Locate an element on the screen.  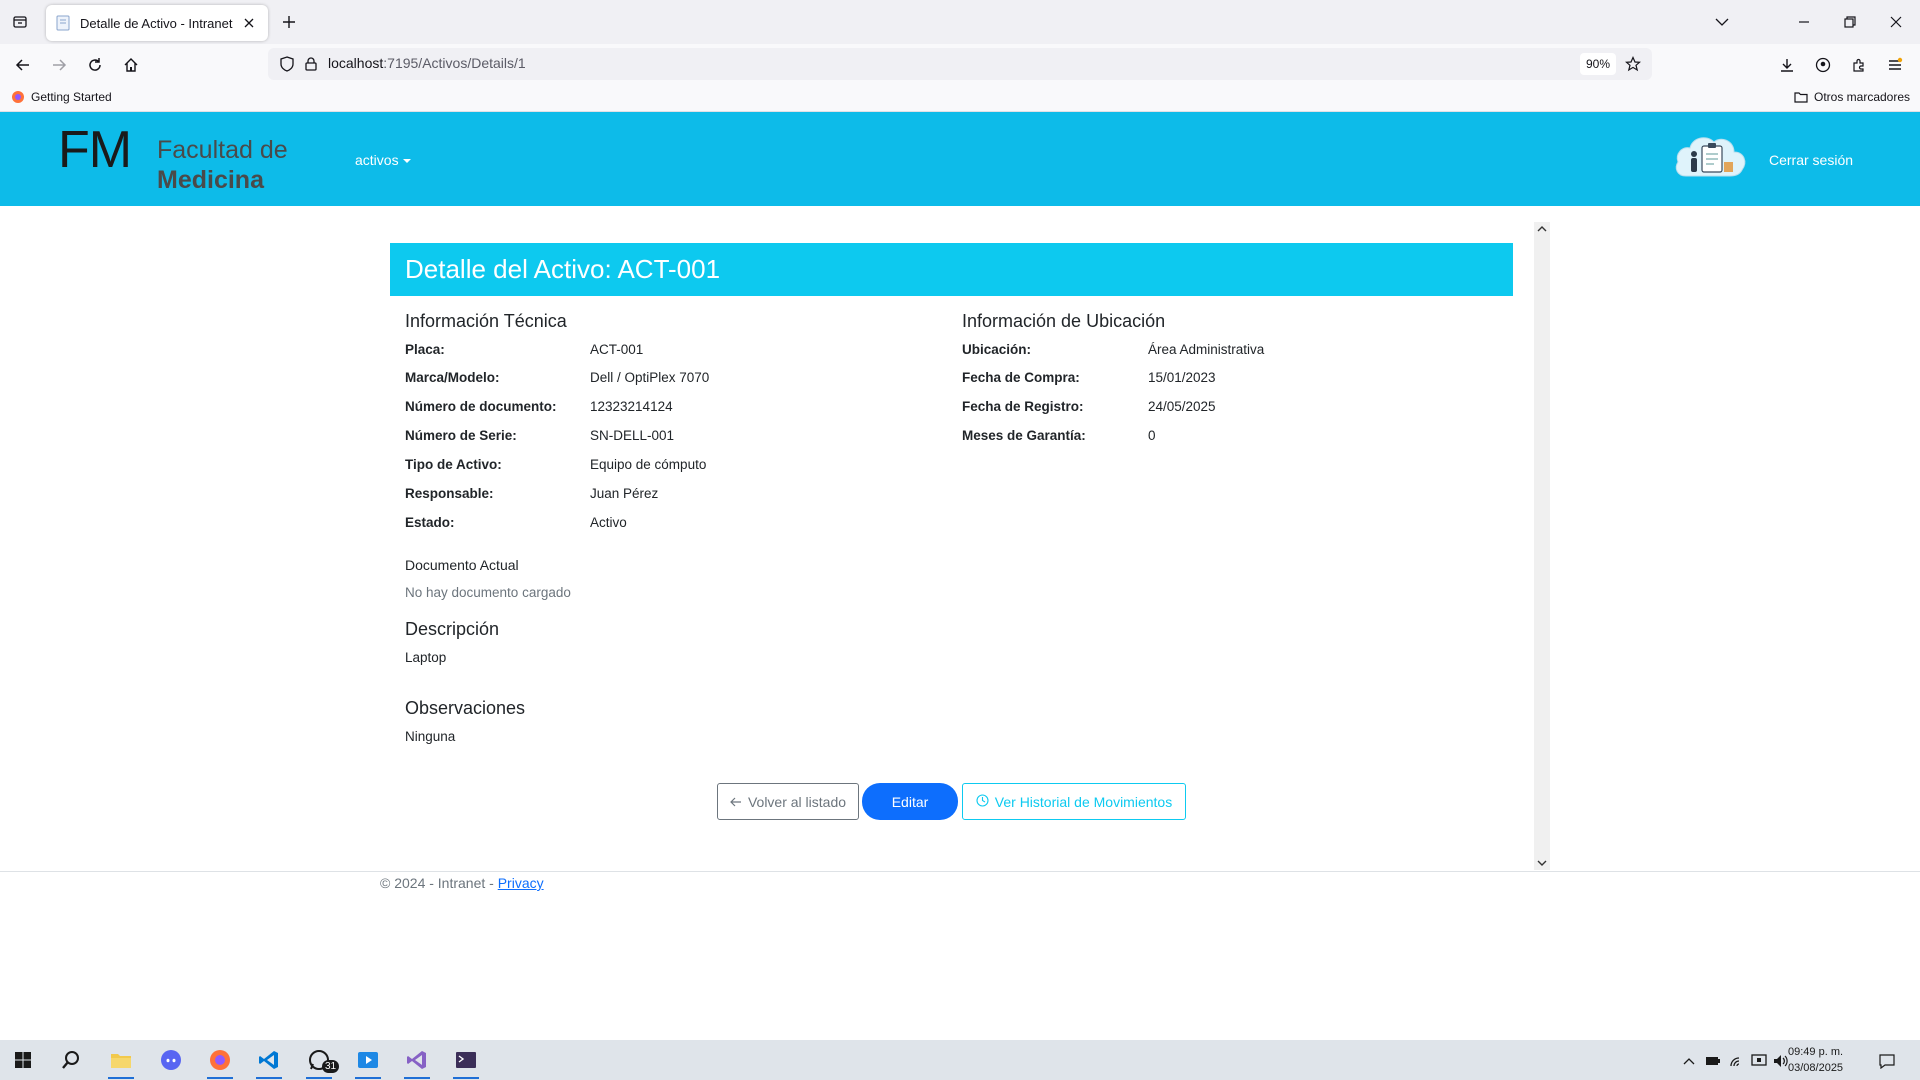
media-player-icon is located at coordinates (368, 1060).